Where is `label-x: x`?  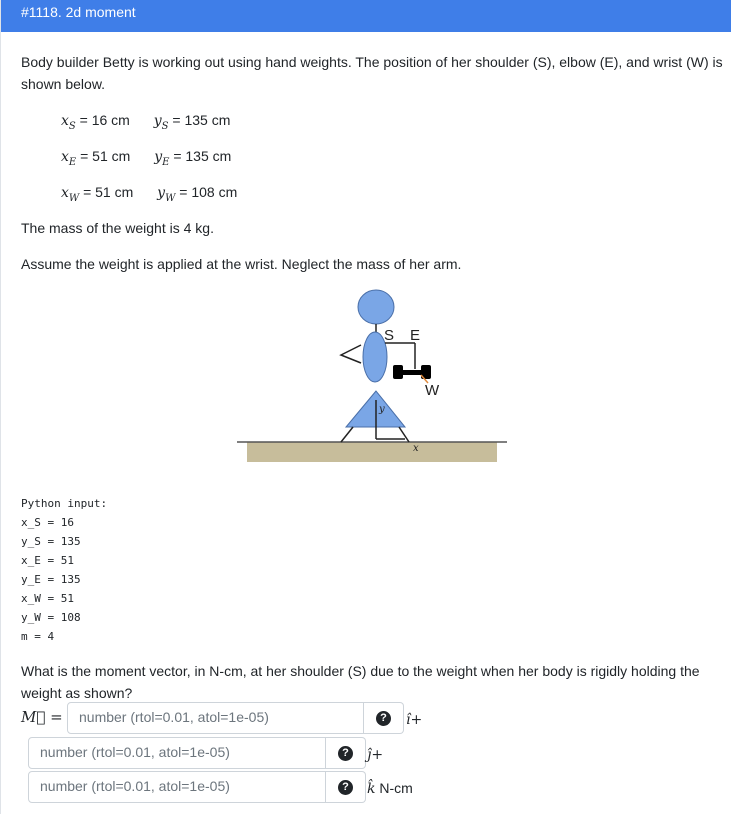 label-x: x is located at coordinates (416, 448).